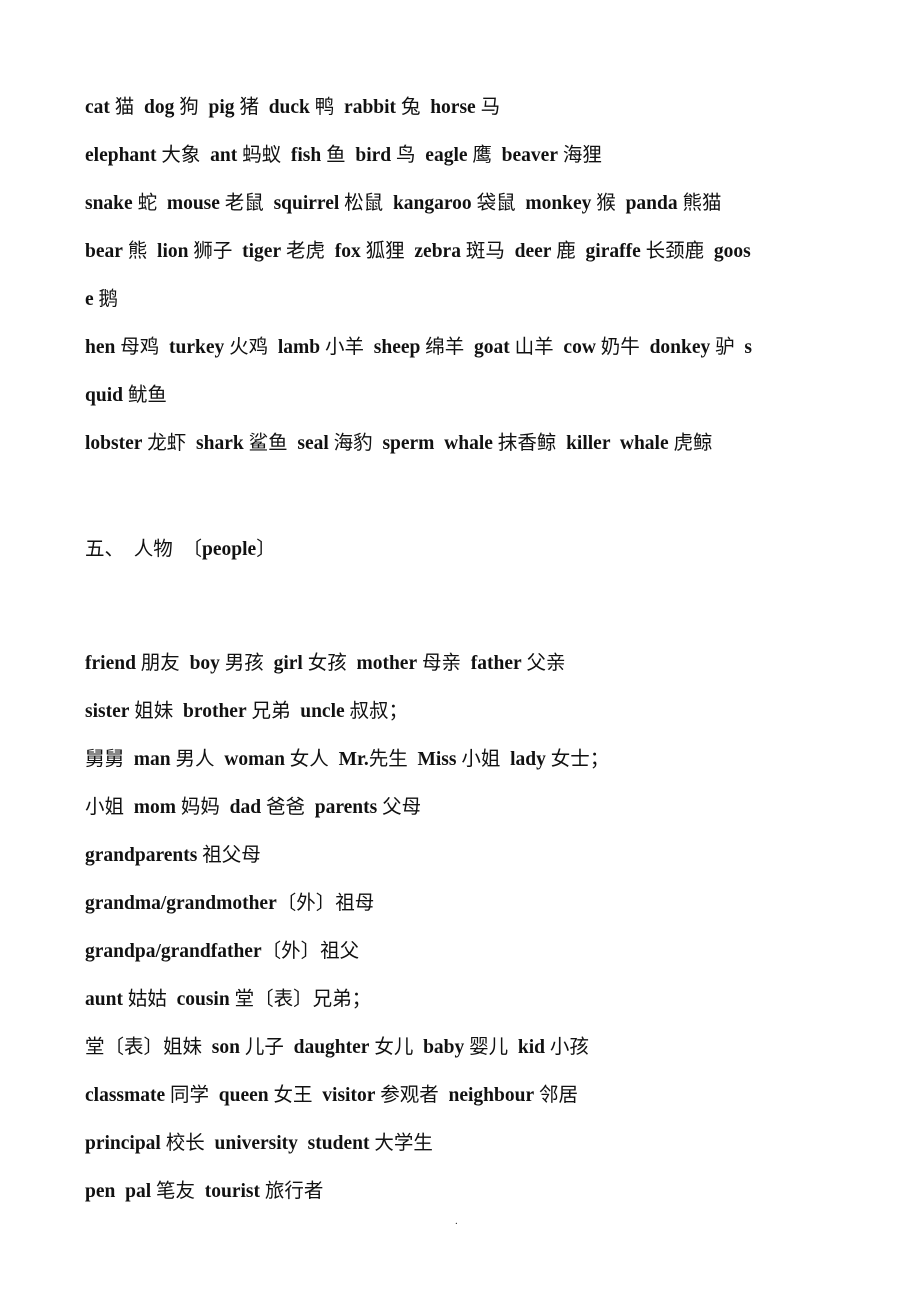 This screenshot has width=920, height=1302. I want to click on chinese-gloss: 大象, so click(181, 155).